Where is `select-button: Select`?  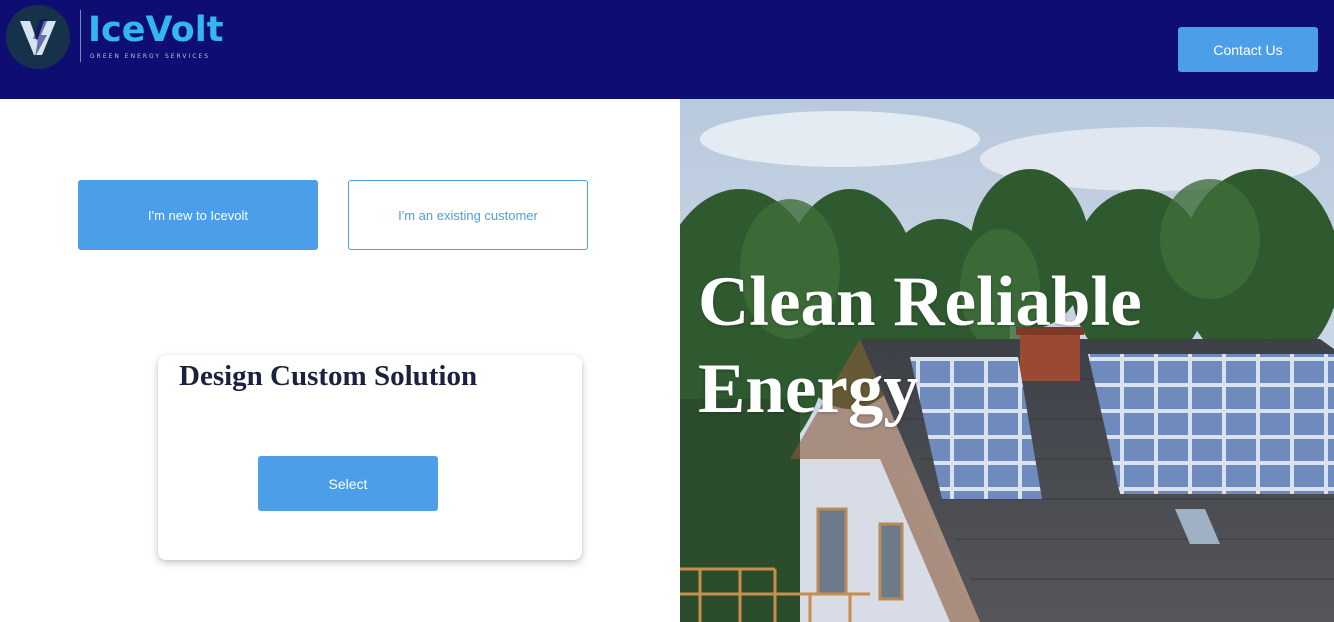 select-button: Select is located at coordinates (348, 483).